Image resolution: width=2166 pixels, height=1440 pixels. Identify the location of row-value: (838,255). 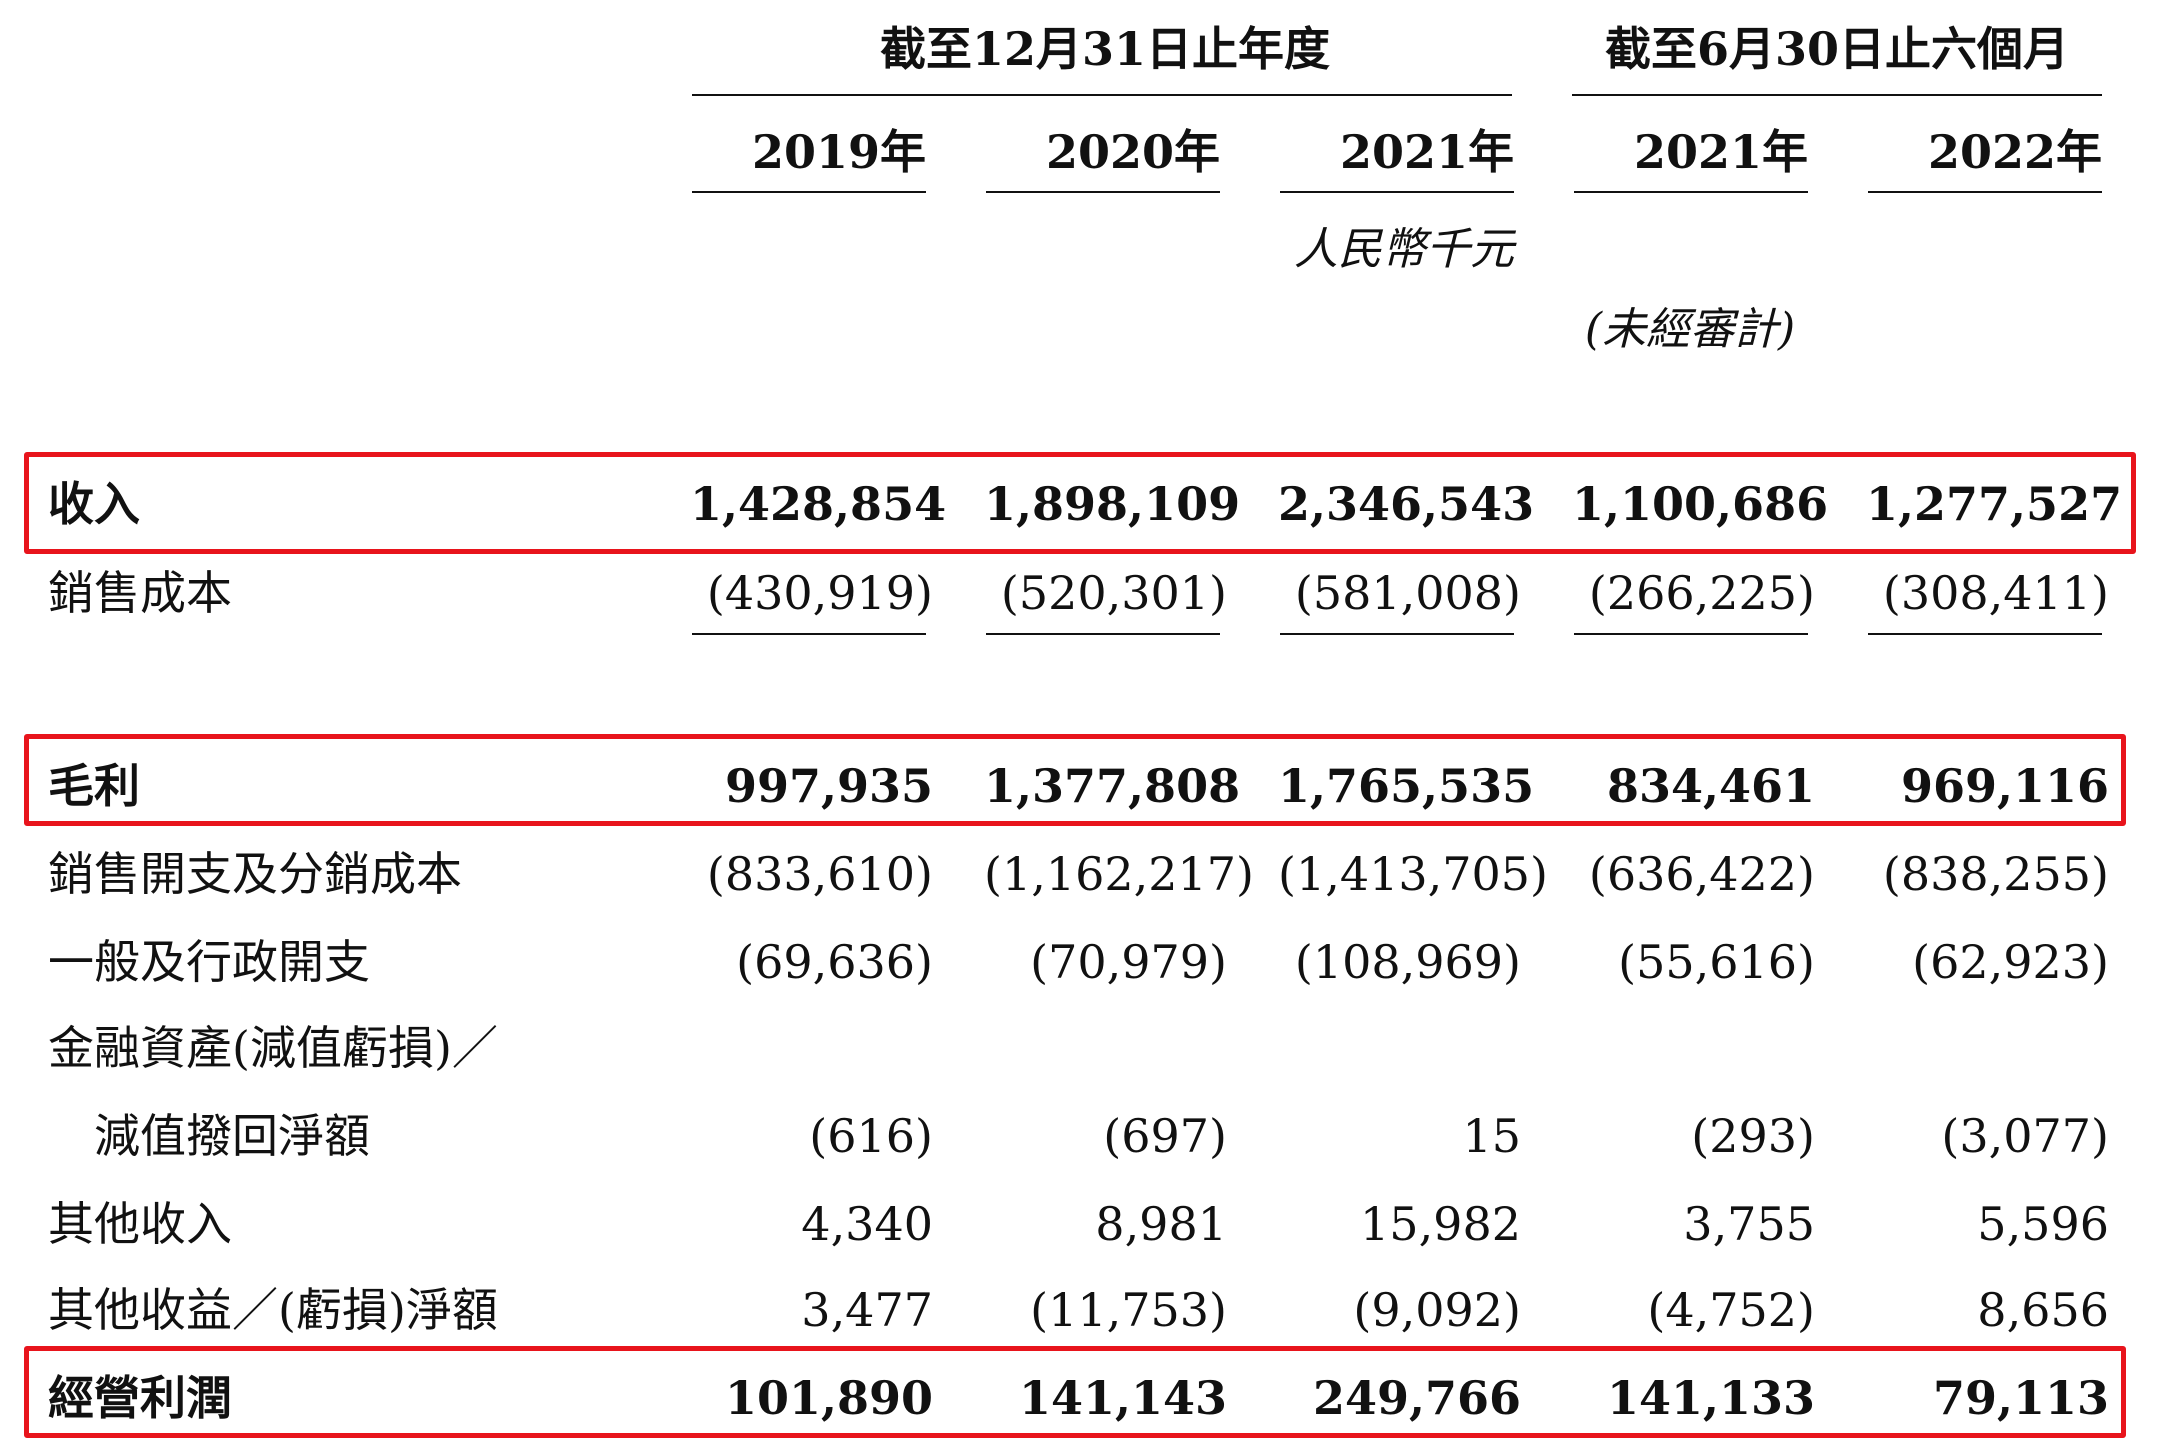
(1995, 874).